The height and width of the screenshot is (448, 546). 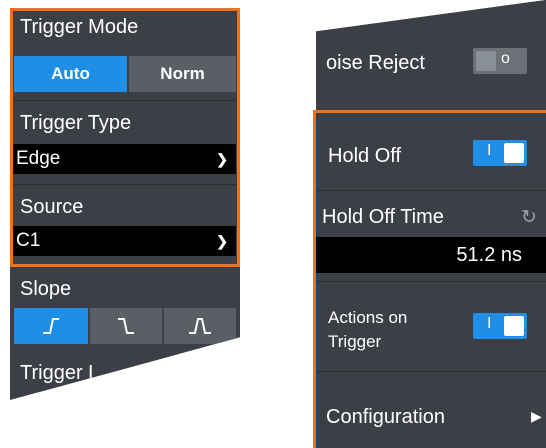 I want to click on noise-reject-row: oise Reject o, so click(x=431, y=52).